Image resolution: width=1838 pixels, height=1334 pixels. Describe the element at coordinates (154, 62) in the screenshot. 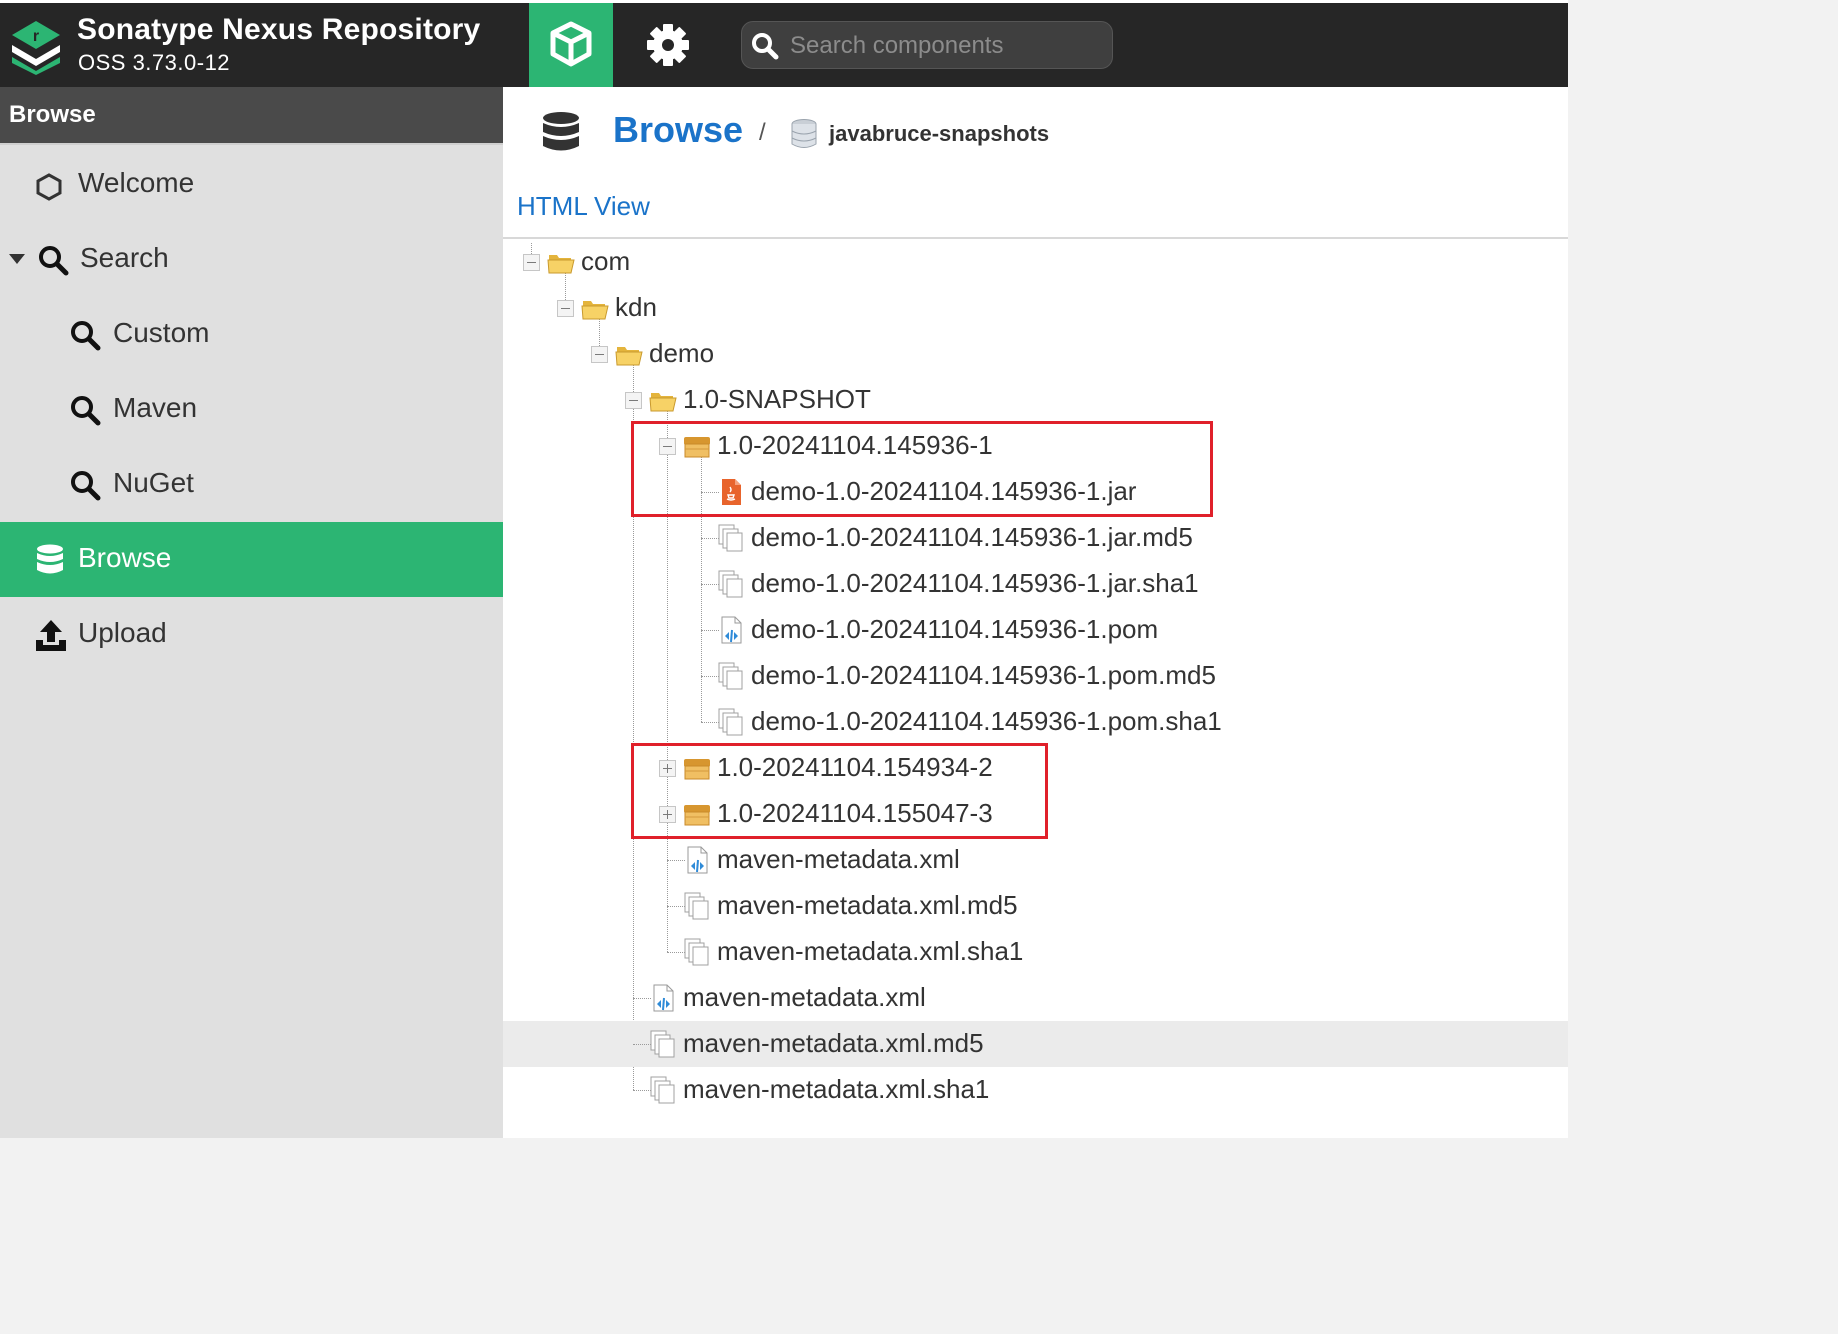

I see `app-version: OSS 3.73.0-12` at that location.